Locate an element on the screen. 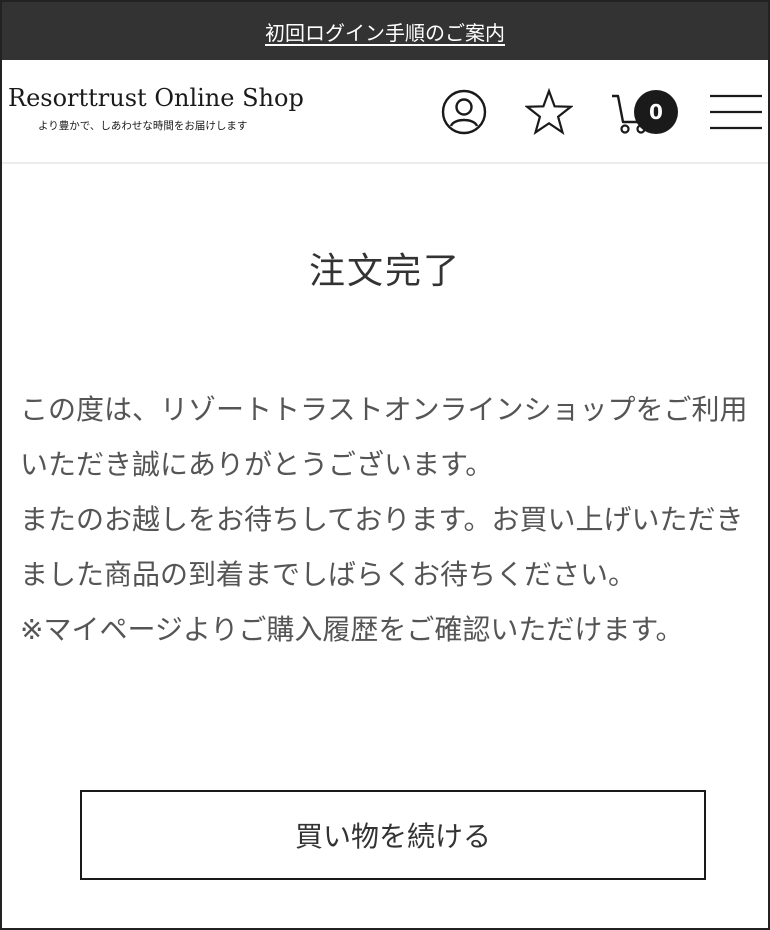 This screenshot has width=770, height=930. favorites-button is located at coordinates (549, 112).